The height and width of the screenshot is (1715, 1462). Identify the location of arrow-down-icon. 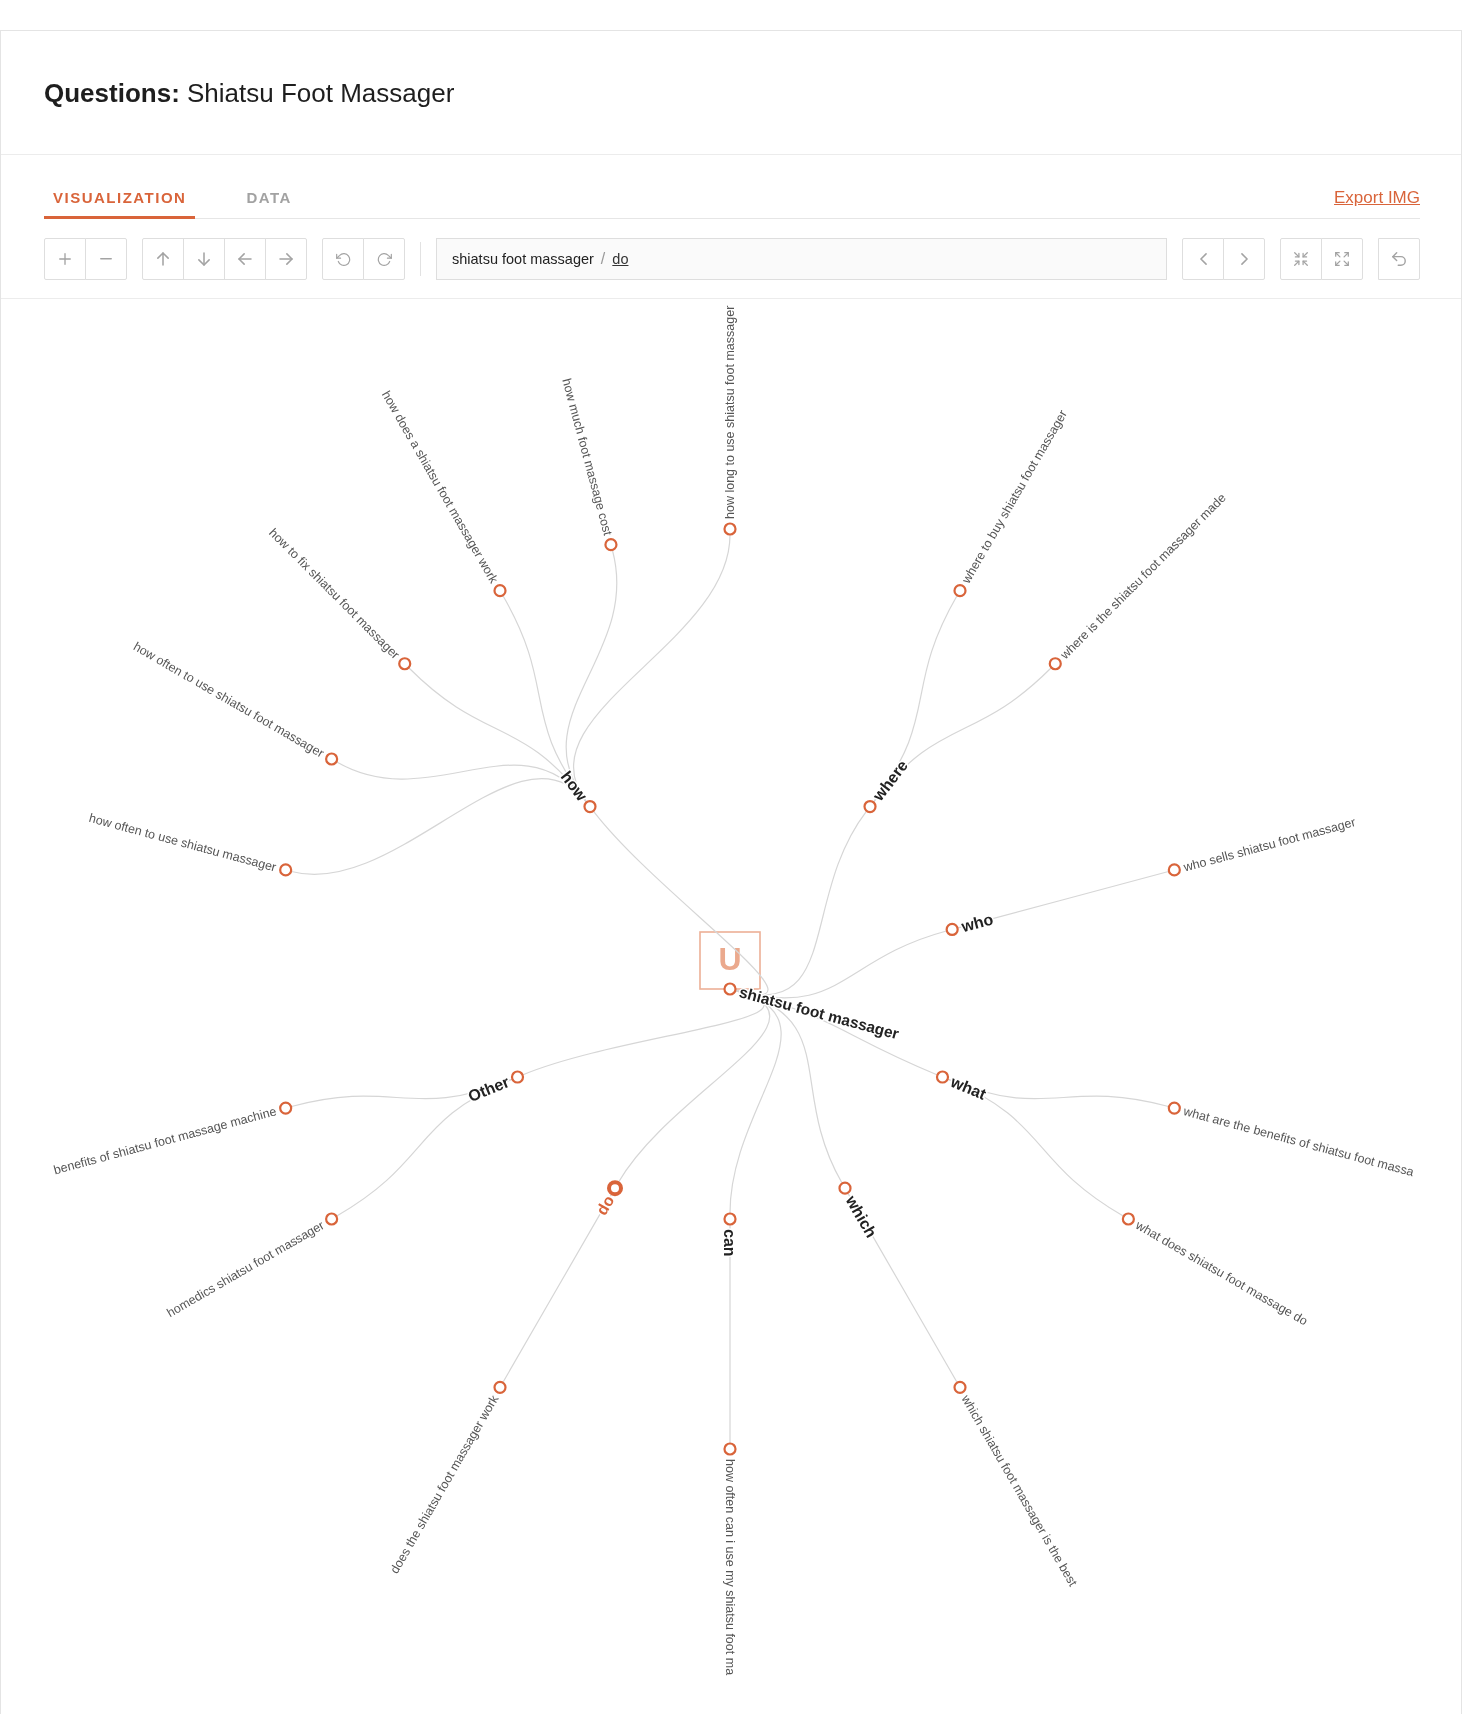
(204, 259).